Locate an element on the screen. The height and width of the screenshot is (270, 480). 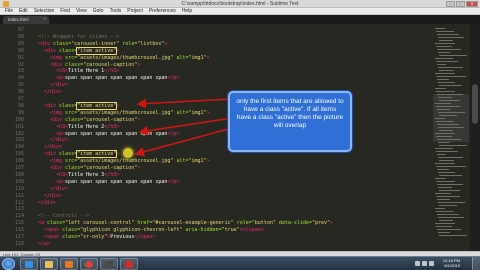
scrollbar-thumb is located at coordinates (475, 104).